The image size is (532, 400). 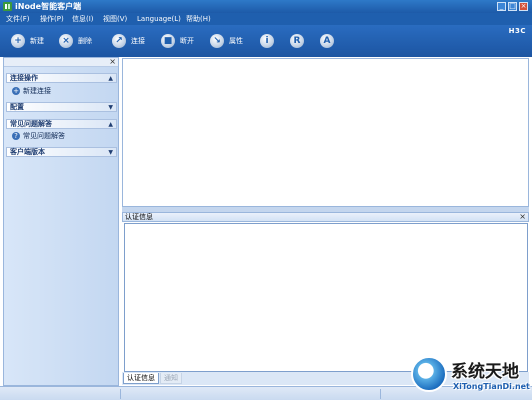 I want to click on section-title: 常见问题解答, so click(x=31, y=124).